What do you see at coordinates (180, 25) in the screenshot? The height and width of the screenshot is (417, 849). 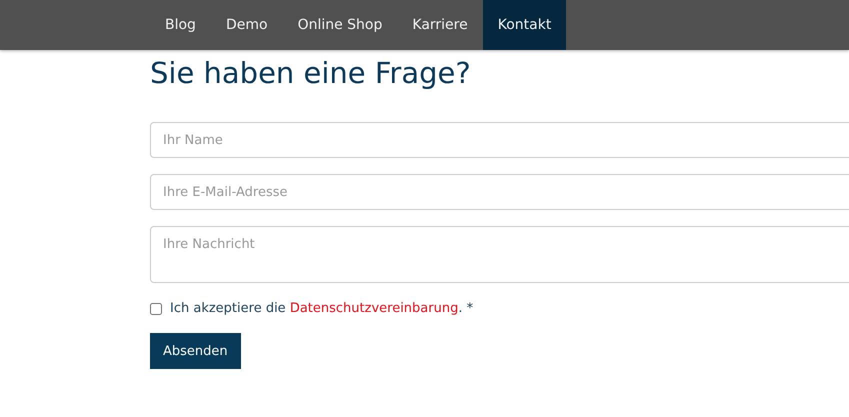 I see `nav-link: Blog` at bounding box center [180, 25].